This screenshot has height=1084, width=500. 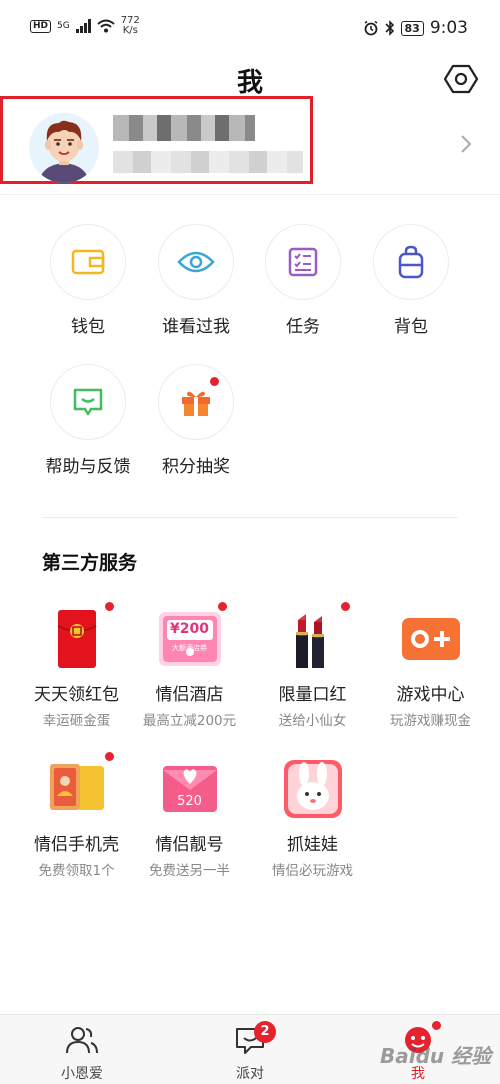 I want to click on service-claw-machine: 抓娃娃 情侣必玩游戏, so click(x=312, y=817).